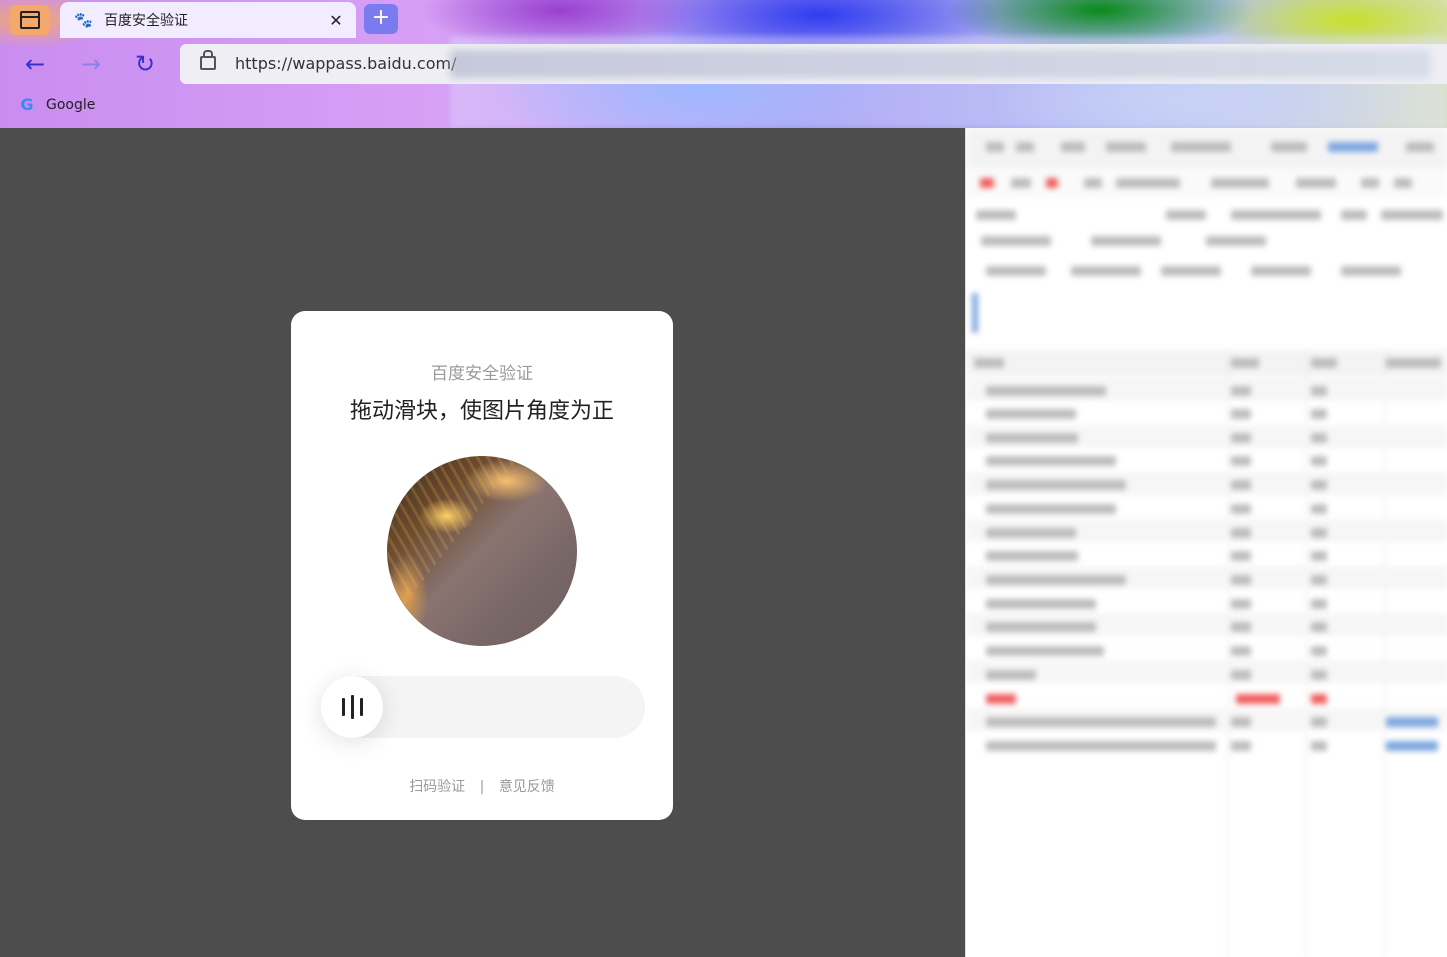 This screenshot has height=957, width=1447. What do you see at coordinates (940, 64) in the screenshot?
I see `url-blurred-remainder` at bounding box center [940, 64].